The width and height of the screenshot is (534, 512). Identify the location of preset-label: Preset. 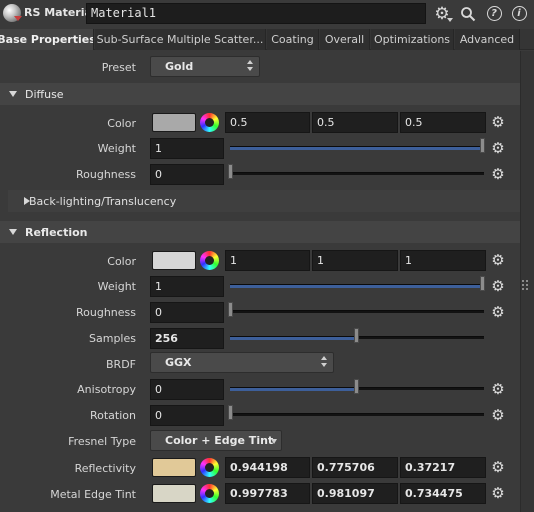
(118, 67).